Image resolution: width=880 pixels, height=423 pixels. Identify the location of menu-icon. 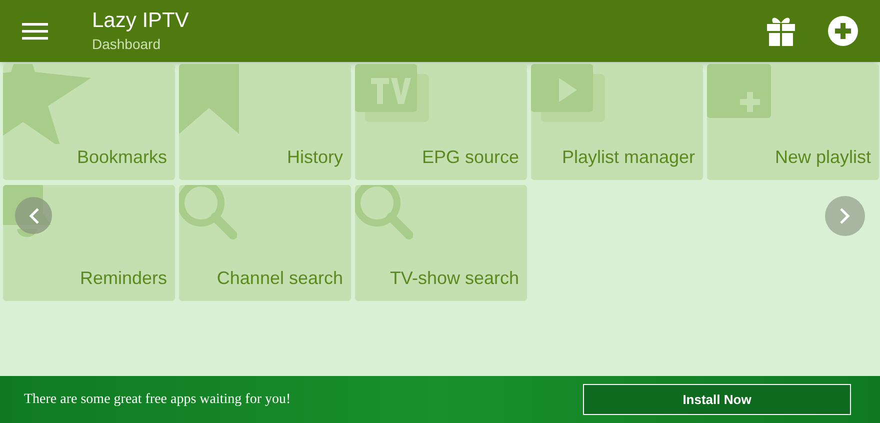
(35, 31).